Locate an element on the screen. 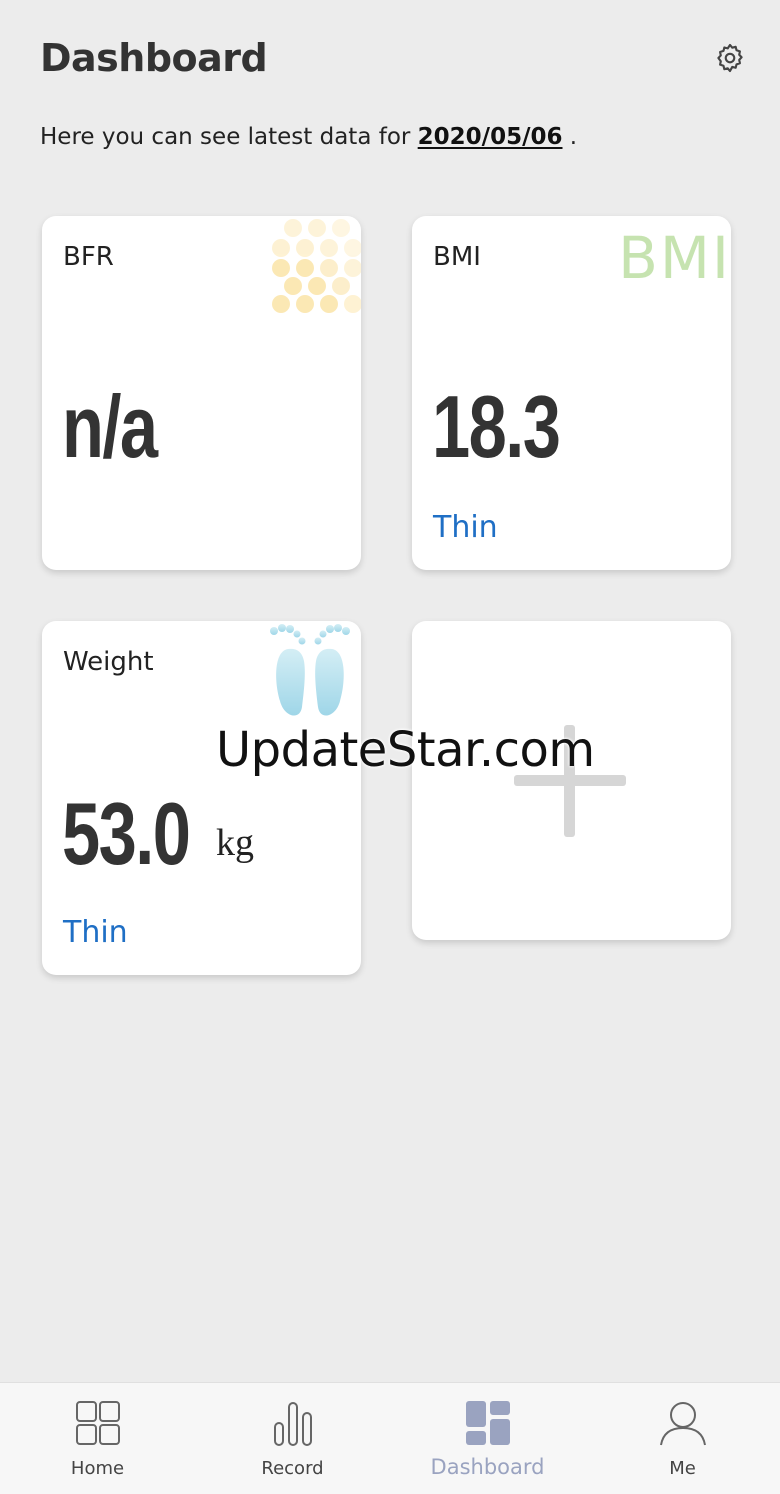  nav-label-record: Record is located at coordinates (292, 1468).